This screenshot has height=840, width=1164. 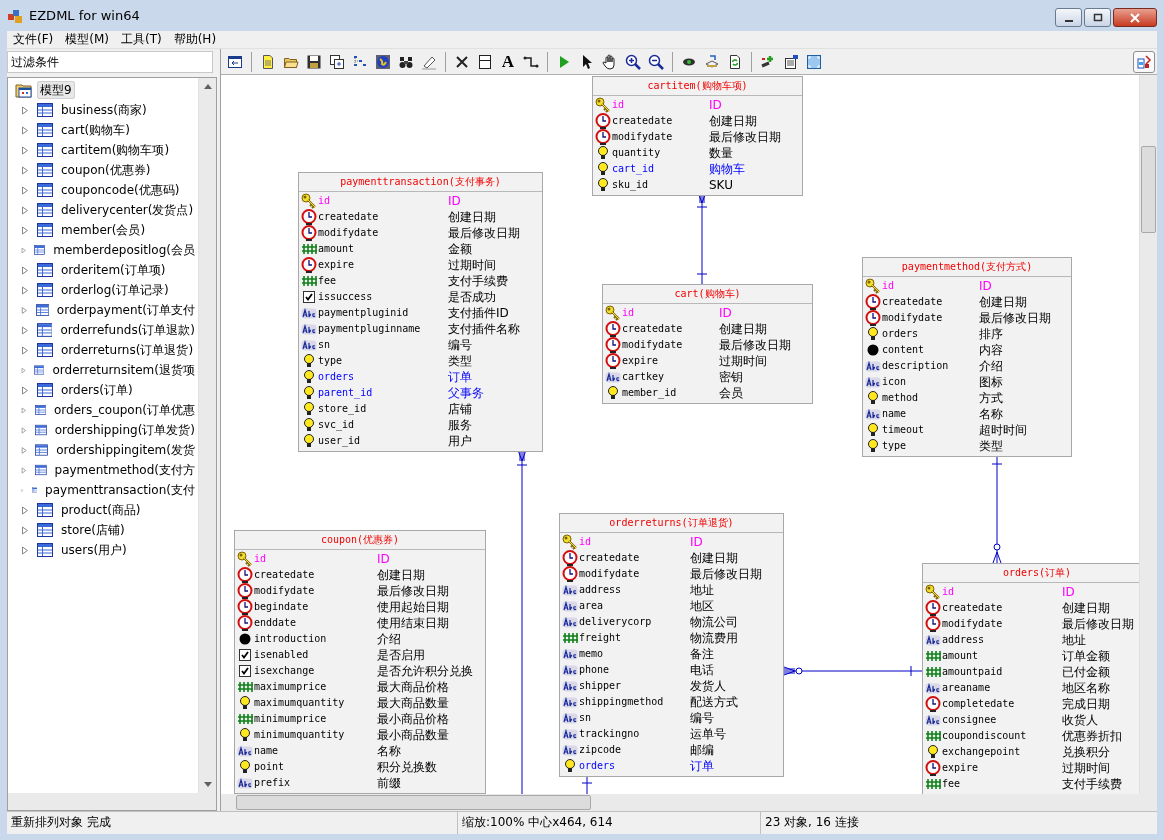 I want to click on tree-item: users(用户), so click(x=94, y=550).